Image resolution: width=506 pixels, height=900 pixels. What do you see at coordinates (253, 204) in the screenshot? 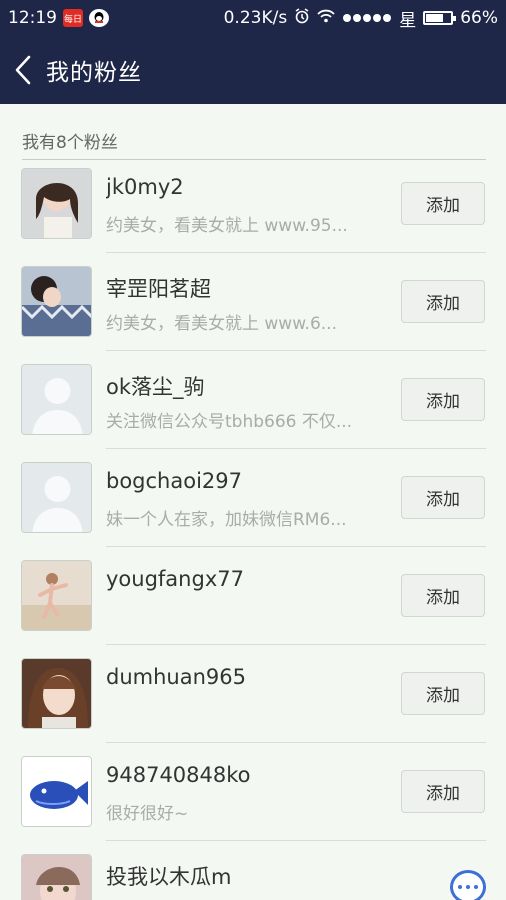
I see `fan-row: jk0my2 约美女，看美女就上 www.95... 添加` at bounding box center [253, 204].